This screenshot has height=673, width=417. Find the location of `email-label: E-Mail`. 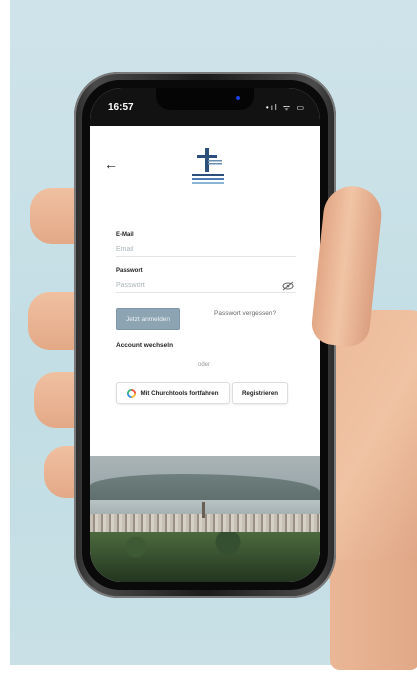

email-label: E-Mail is located at coordinates (125, 235).